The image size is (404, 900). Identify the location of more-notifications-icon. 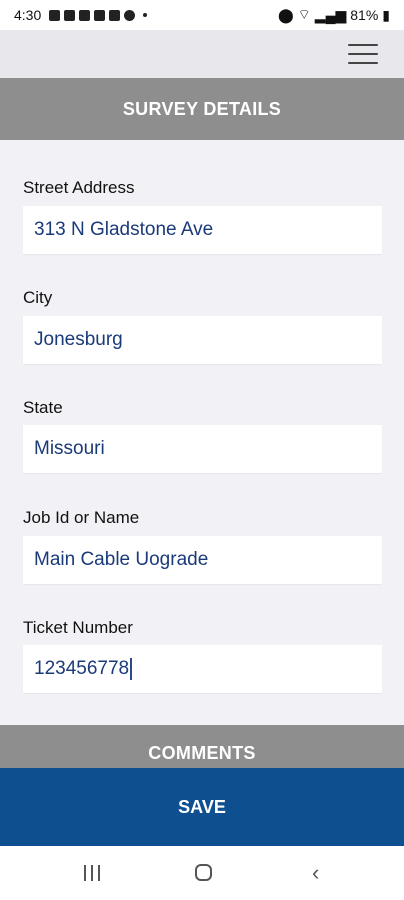
(145, 15).